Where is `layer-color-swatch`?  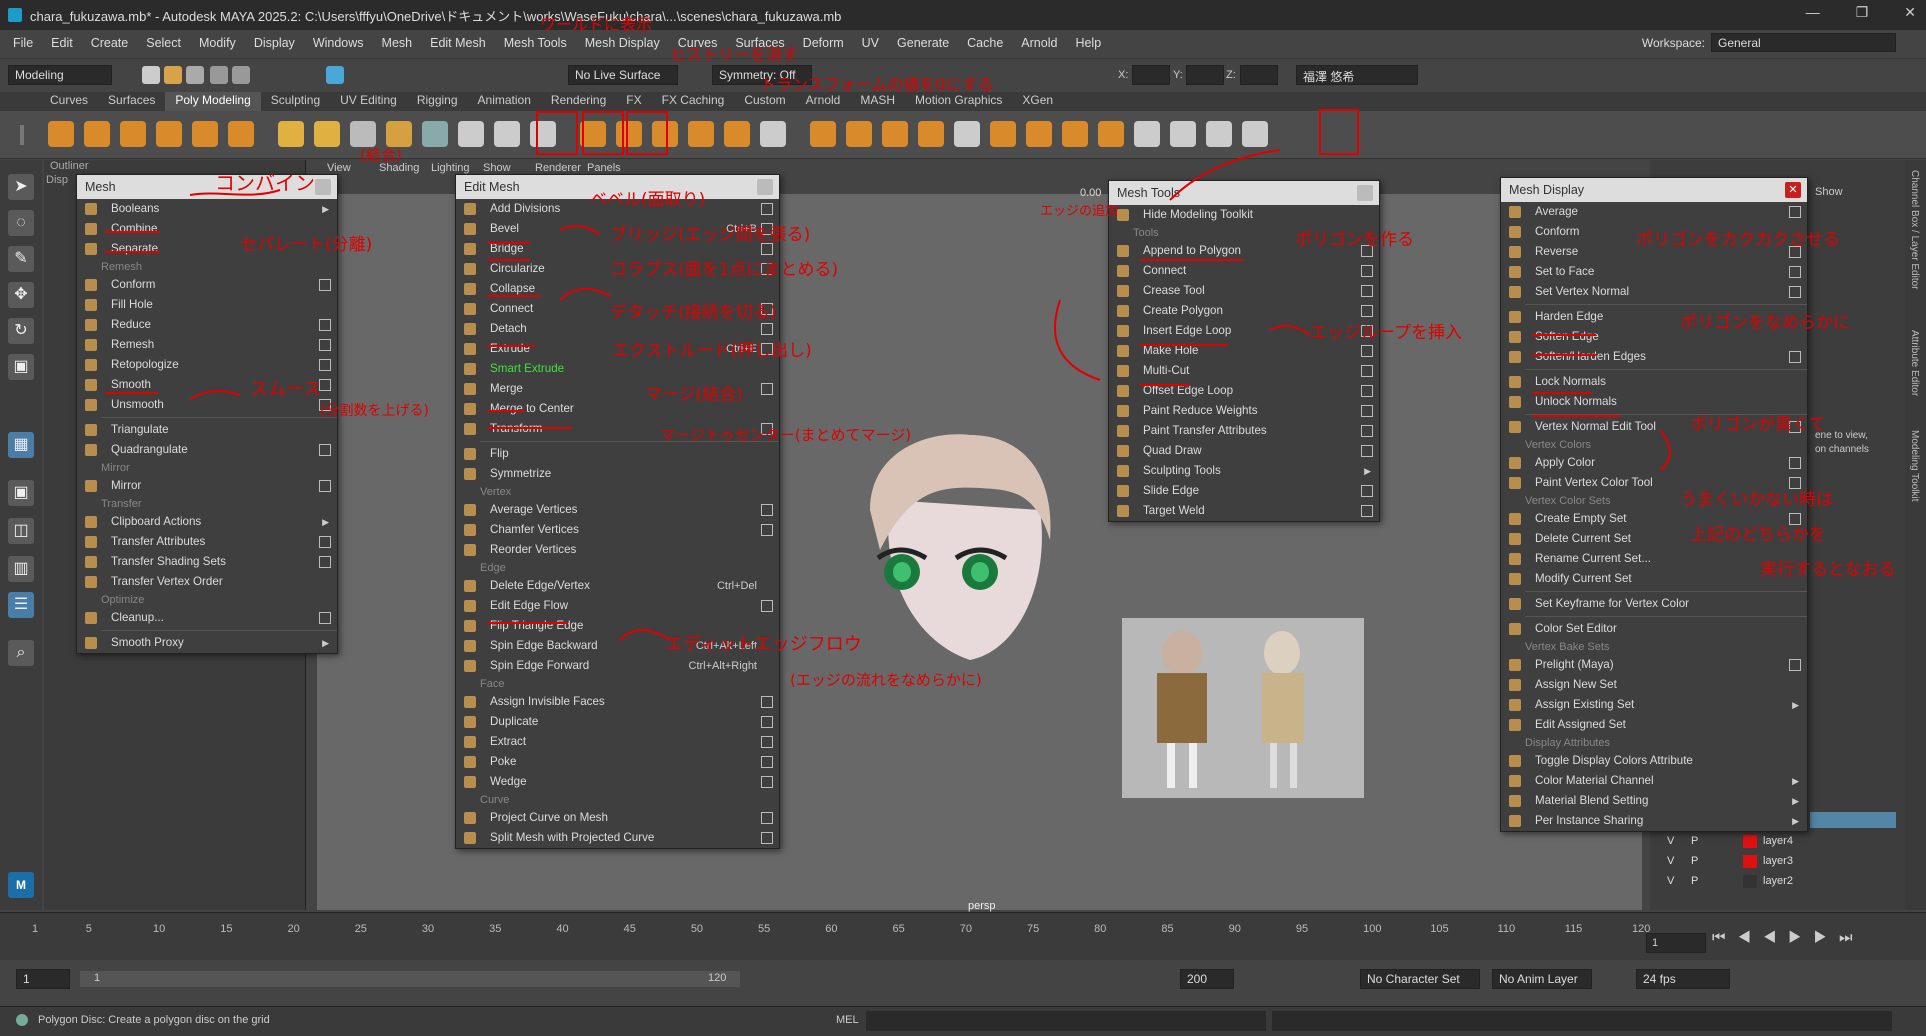 layer-color-swatch is located at coordinates (1750, 841).